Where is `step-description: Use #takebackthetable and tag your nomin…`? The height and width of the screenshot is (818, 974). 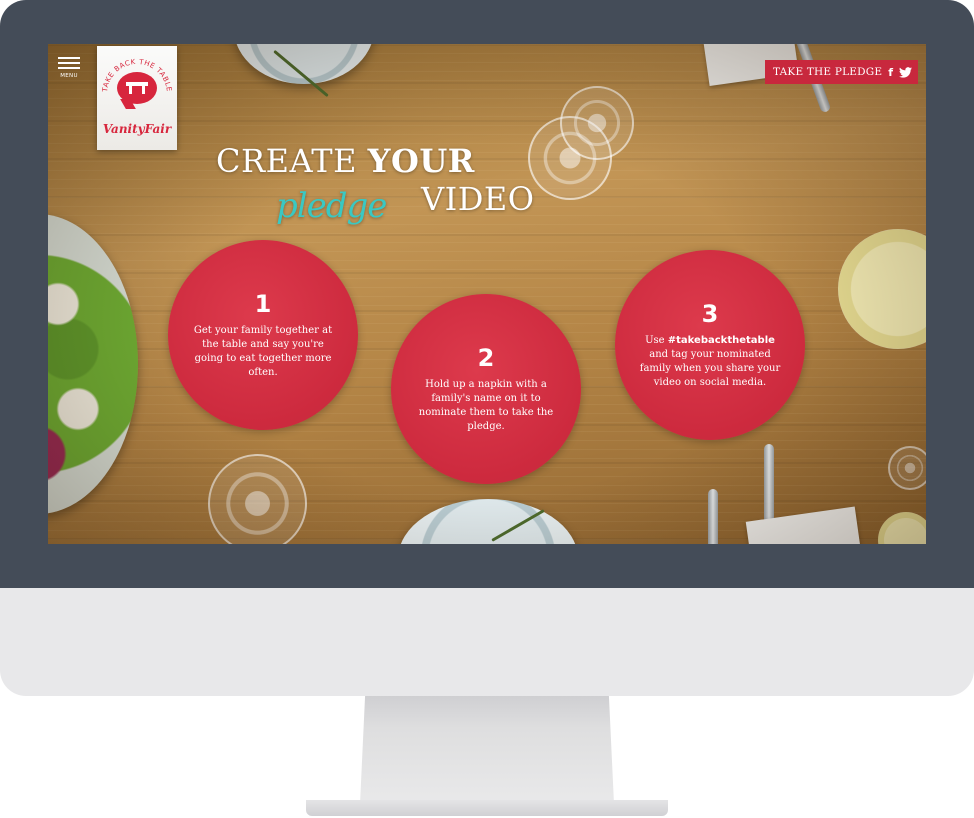 step-description: Use #takebackthetable and tag your nomin… is located at coordinates (710, 362).